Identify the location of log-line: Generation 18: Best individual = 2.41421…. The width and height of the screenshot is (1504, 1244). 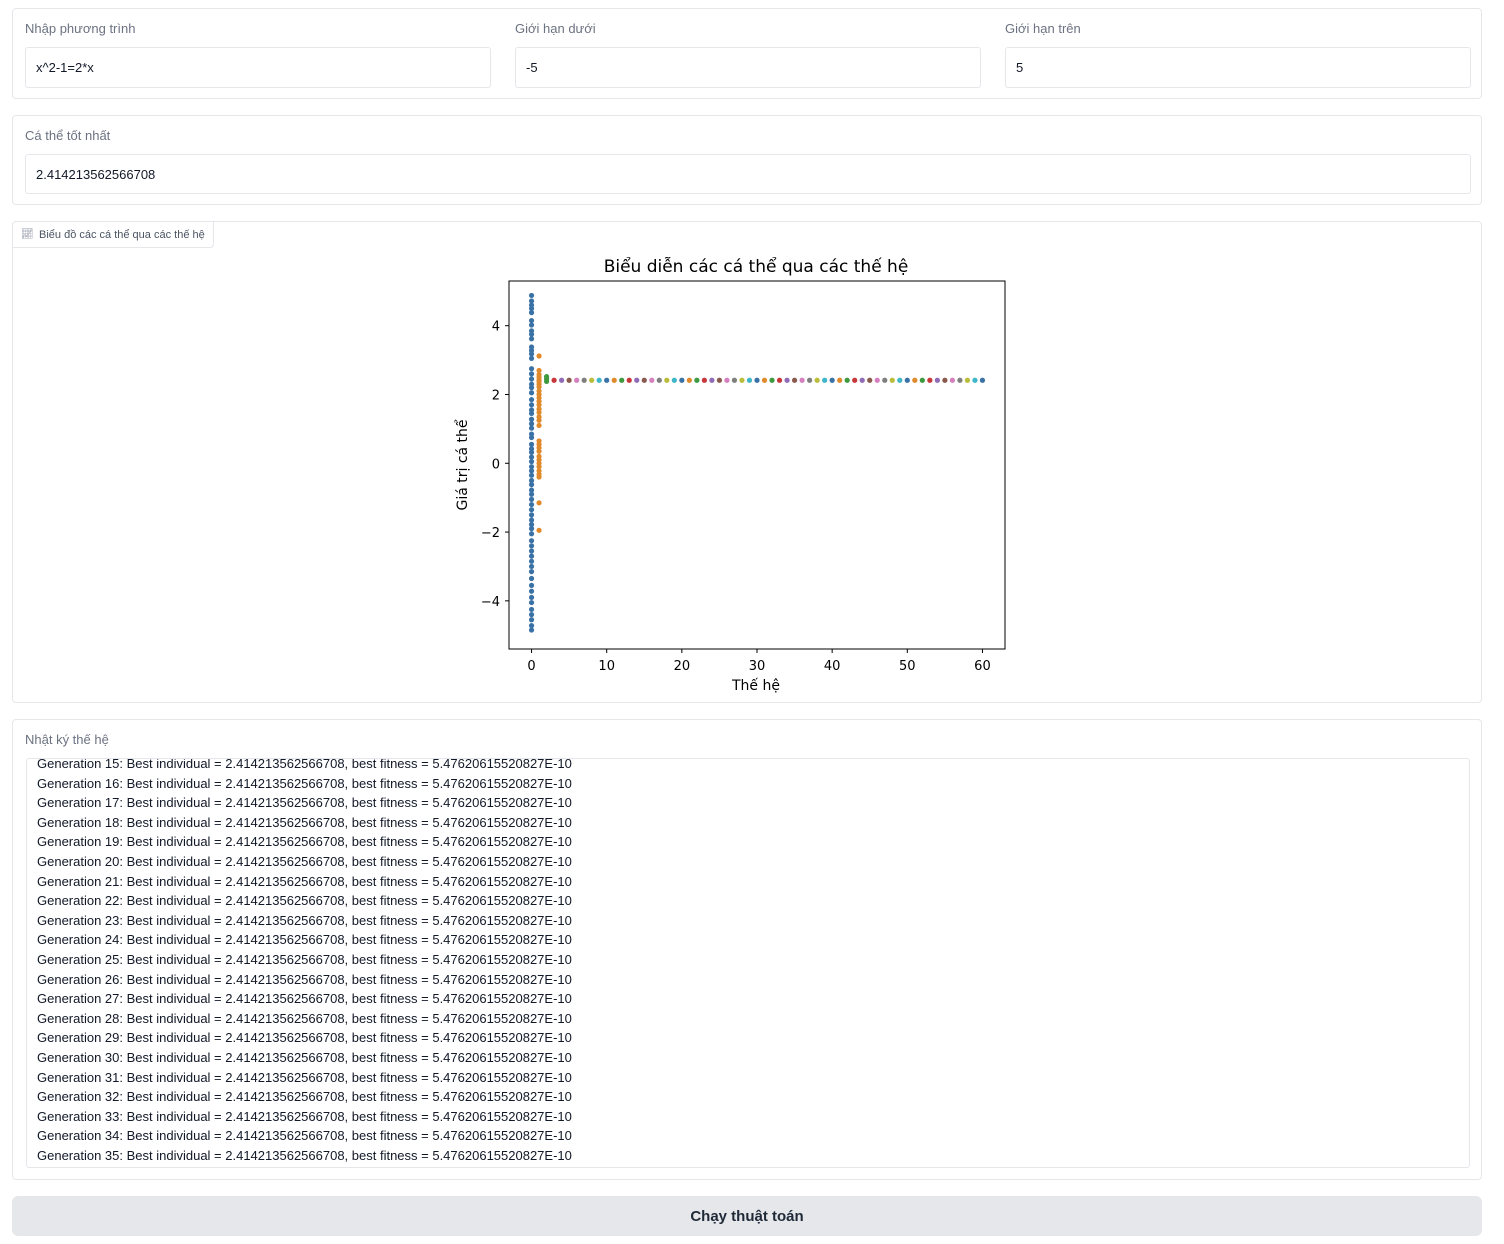
(304, 822).